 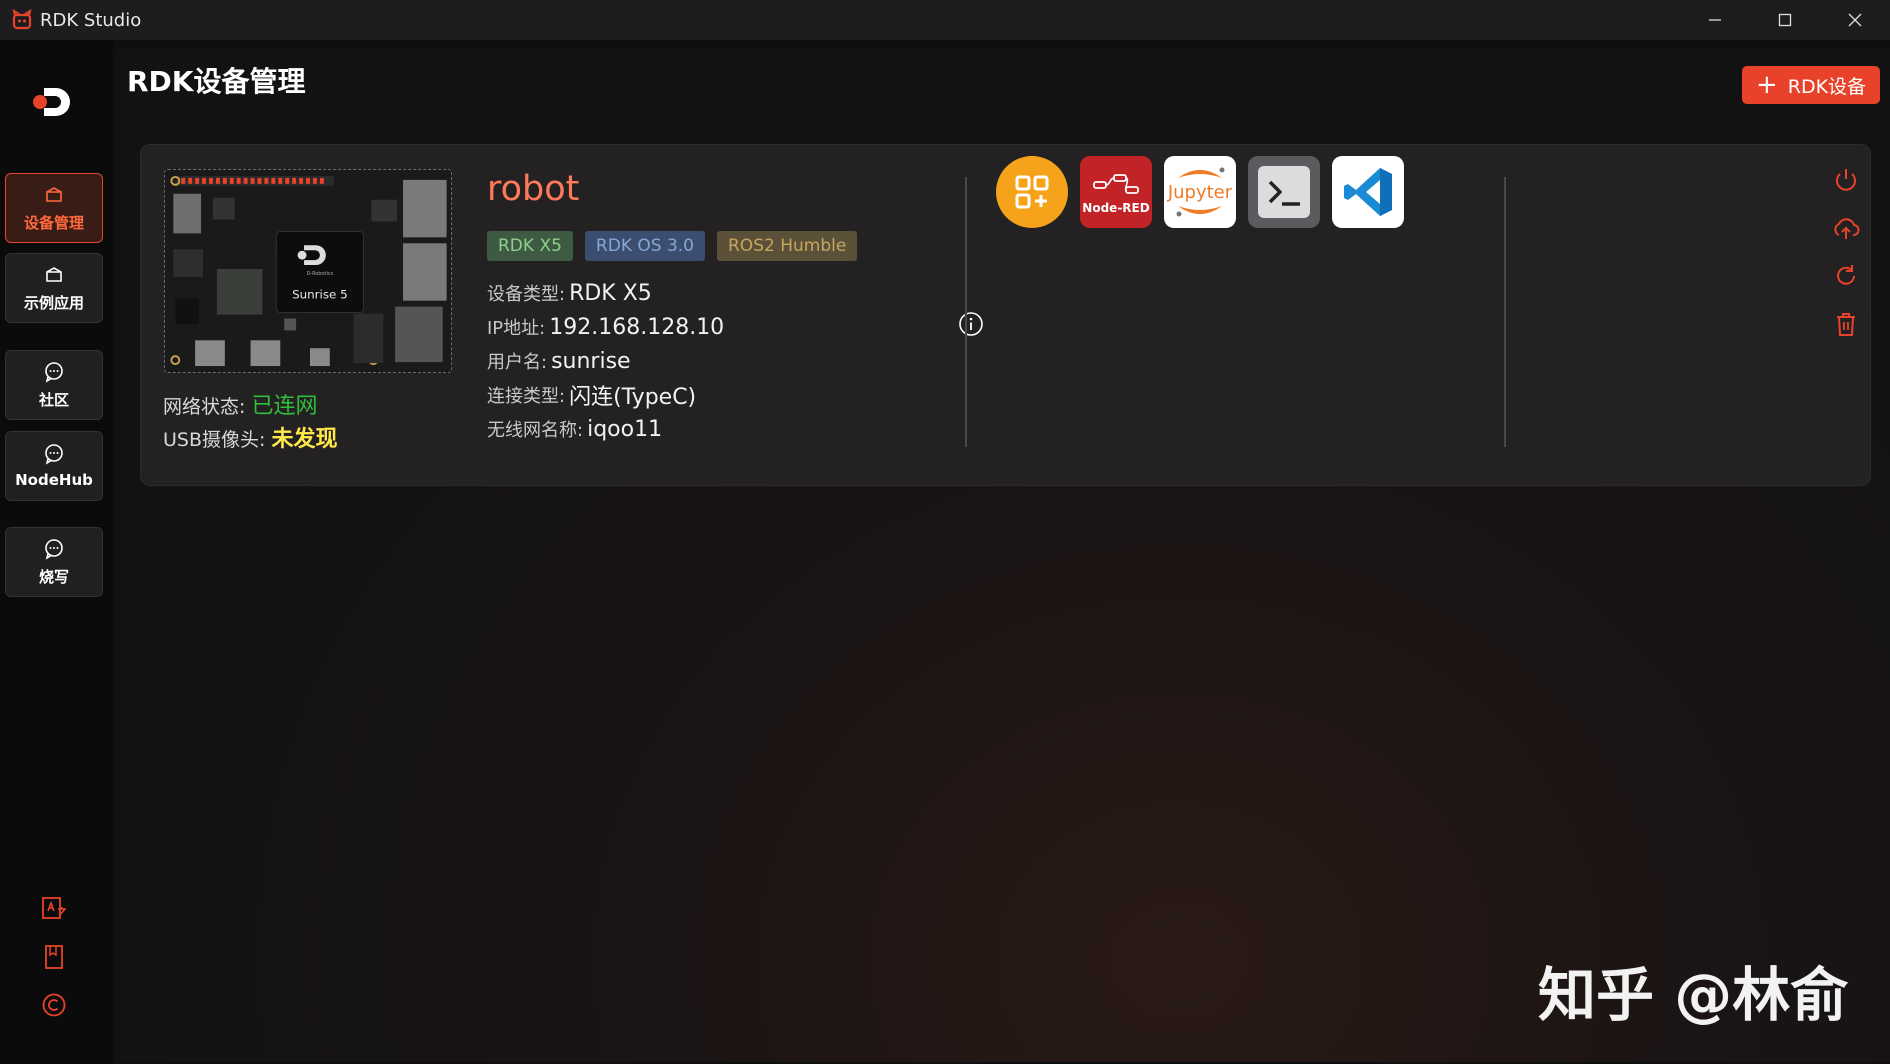 I want to click on apps-icon, so click(x=1032, y=192).